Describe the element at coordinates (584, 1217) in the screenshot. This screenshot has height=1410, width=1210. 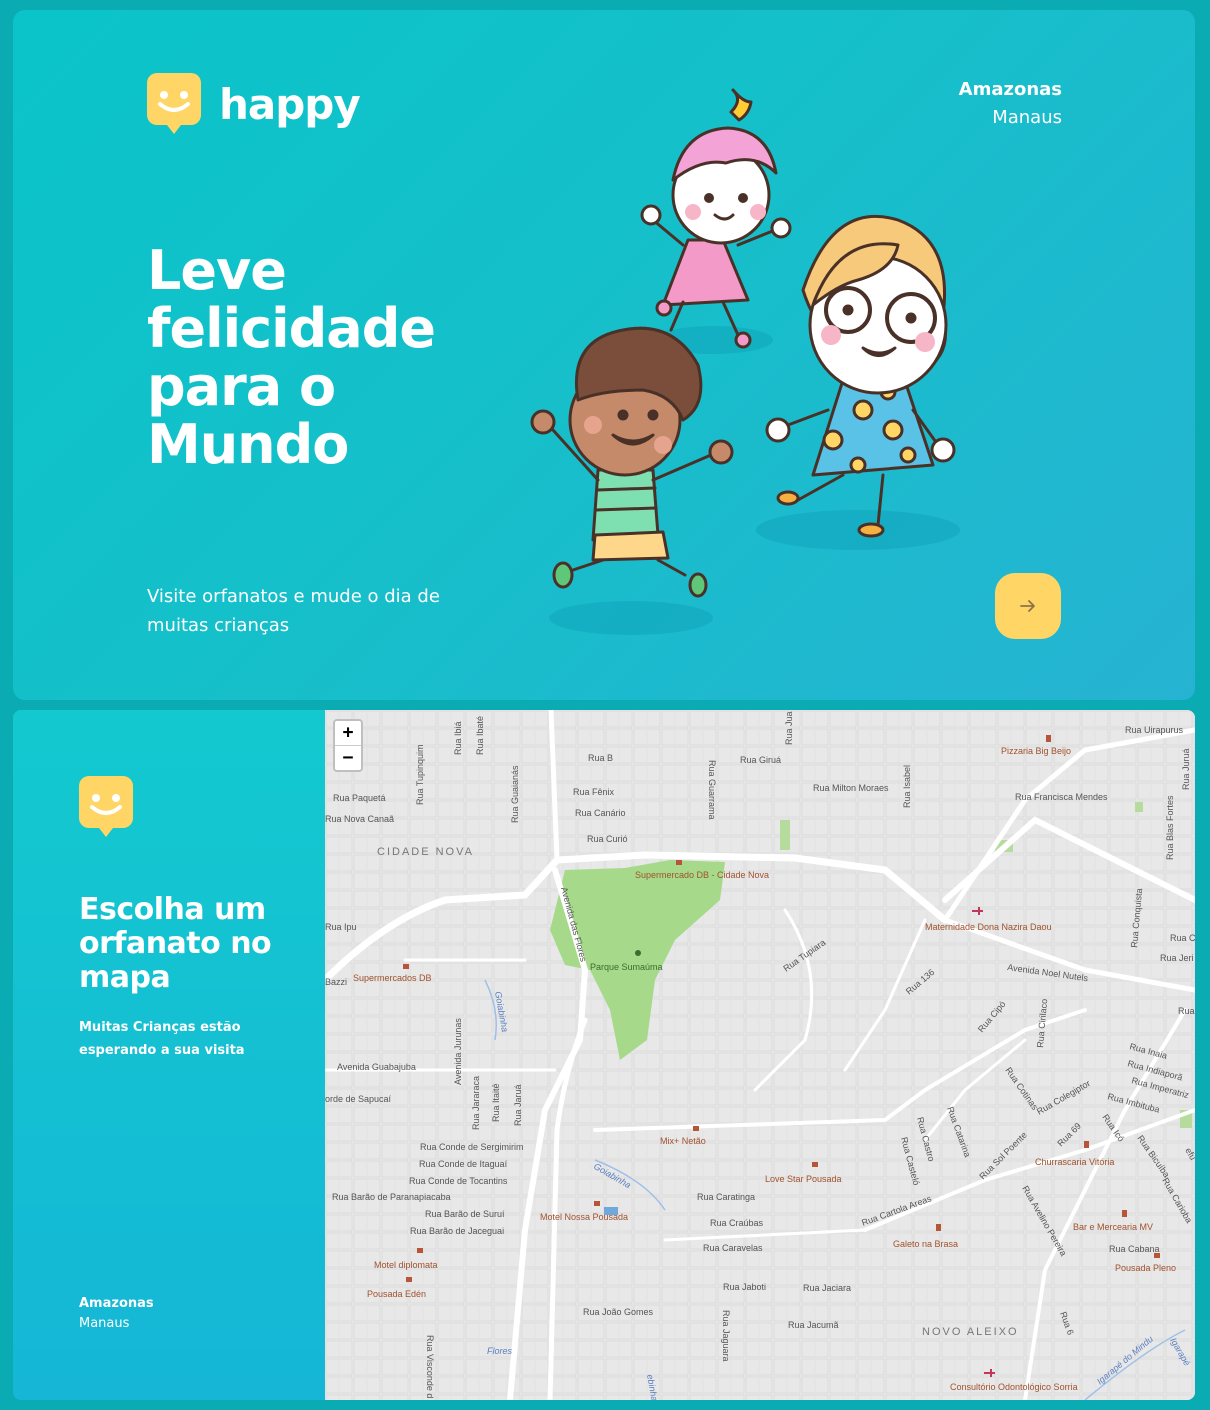
I see `poi-label: Motel Nossa Pousada` at that location.